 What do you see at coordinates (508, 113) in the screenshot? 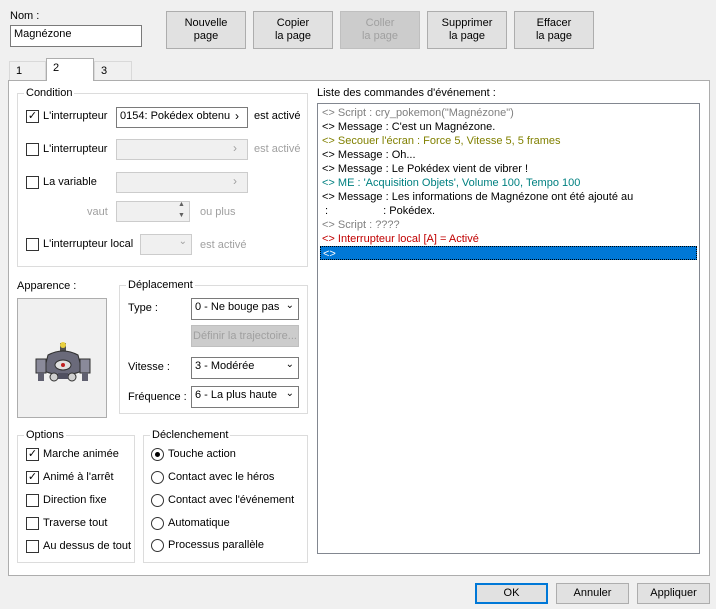
I see `command-line: <> Script : cry_pokemon("Magnézone")` at bounding box center [508, 113].